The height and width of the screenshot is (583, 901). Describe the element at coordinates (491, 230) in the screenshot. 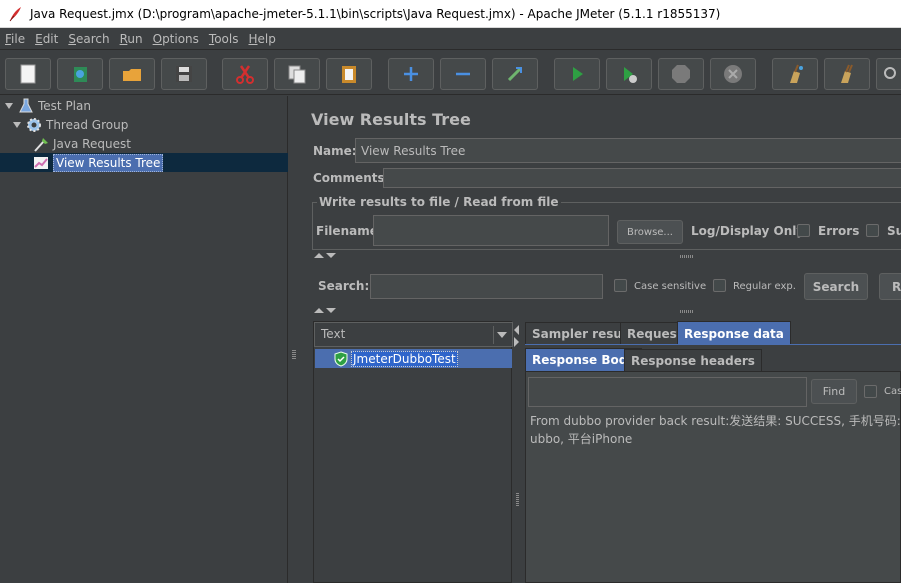

I see `filename-input` at that location.